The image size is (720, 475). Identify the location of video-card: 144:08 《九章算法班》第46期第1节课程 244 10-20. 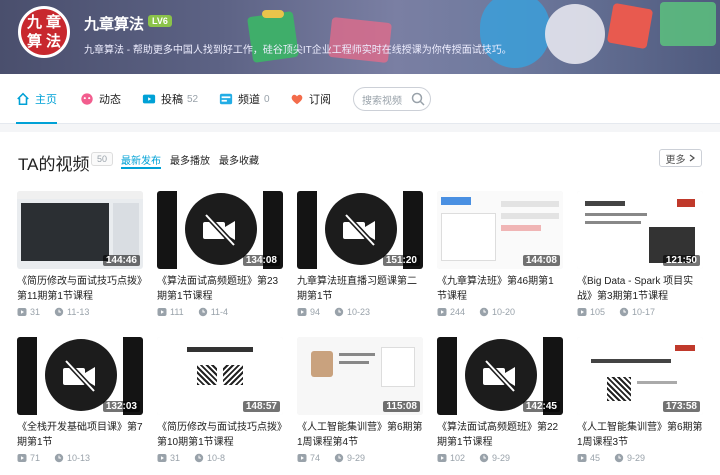
(500, 254).